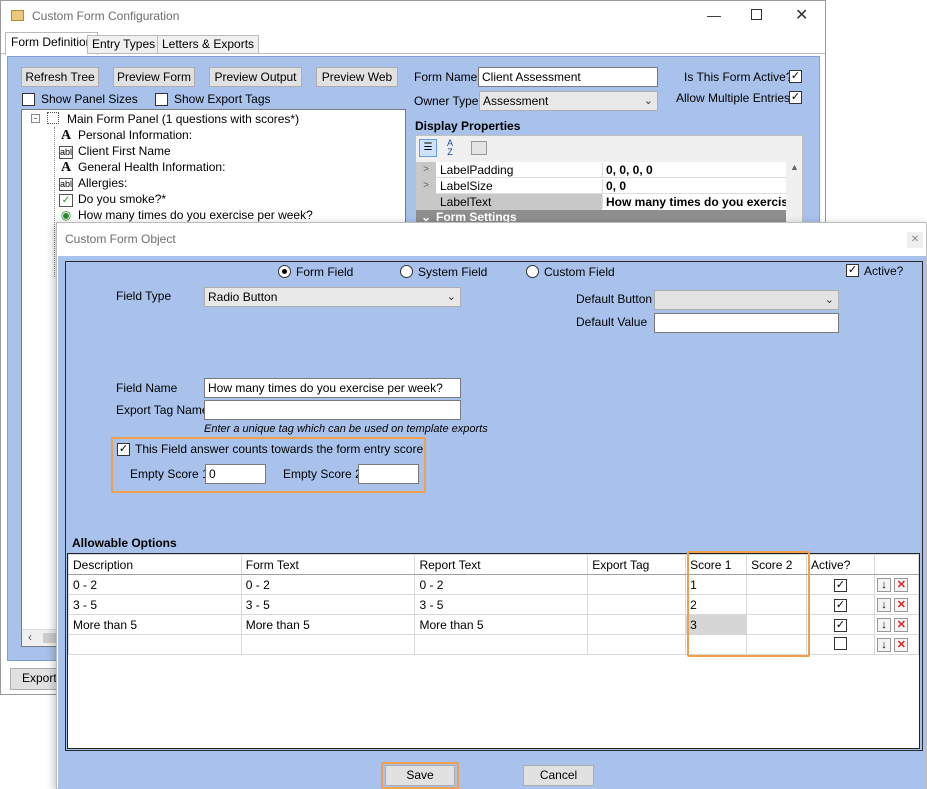 The width and height of the screenshot is (927, 789). Describe the element at coordinates (52, 43) in the screenshot. I see `tab-form-definition: Form Definition` at that location.